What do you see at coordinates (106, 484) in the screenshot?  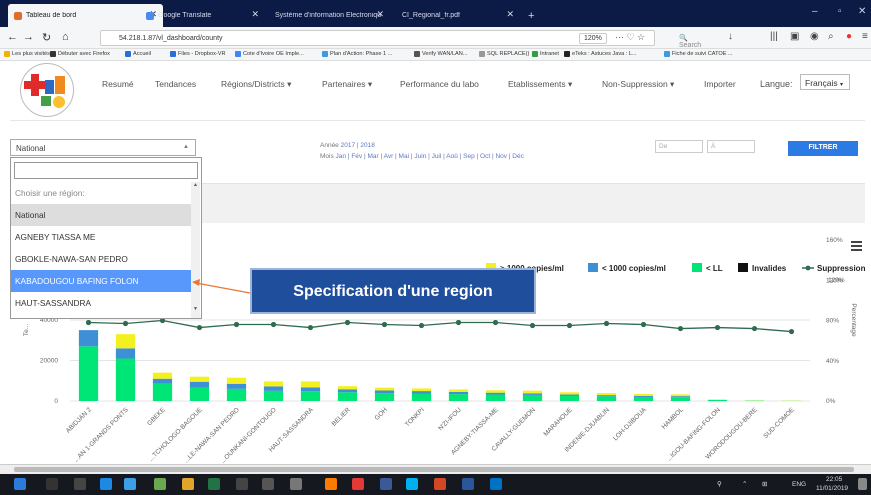 I see `edge-icon` at bounding box center [106, 484].